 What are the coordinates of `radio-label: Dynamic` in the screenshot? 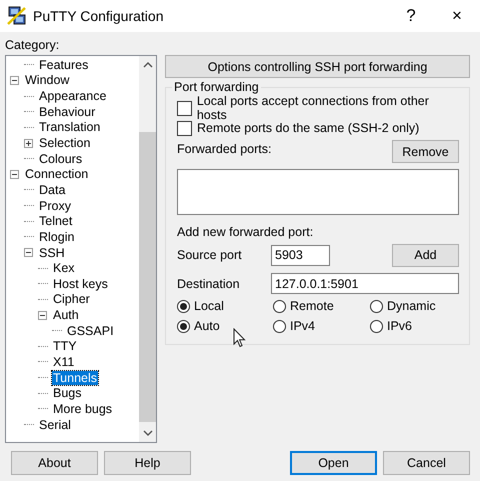 It's located at (411, 306).